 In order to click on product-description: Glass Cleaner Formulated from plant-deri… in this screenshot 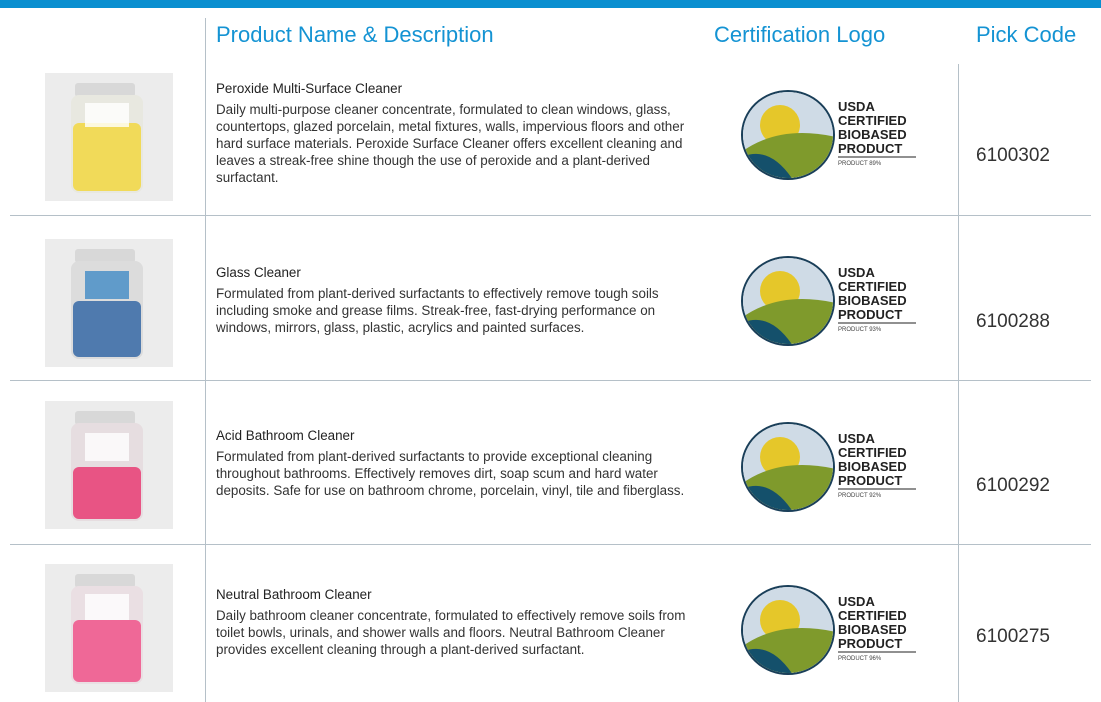, I will do `click(451, 300)`.